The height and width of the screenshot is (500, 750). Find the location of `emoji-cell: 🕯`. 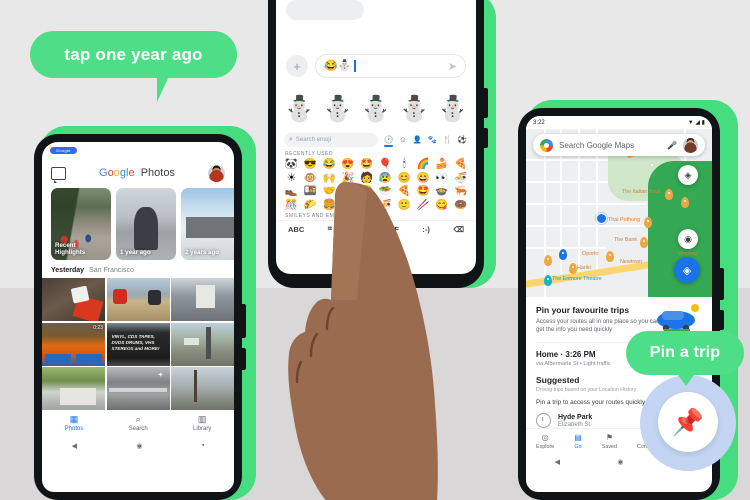

emoji-cell: 🕯 is located at coordinates (404, 165).